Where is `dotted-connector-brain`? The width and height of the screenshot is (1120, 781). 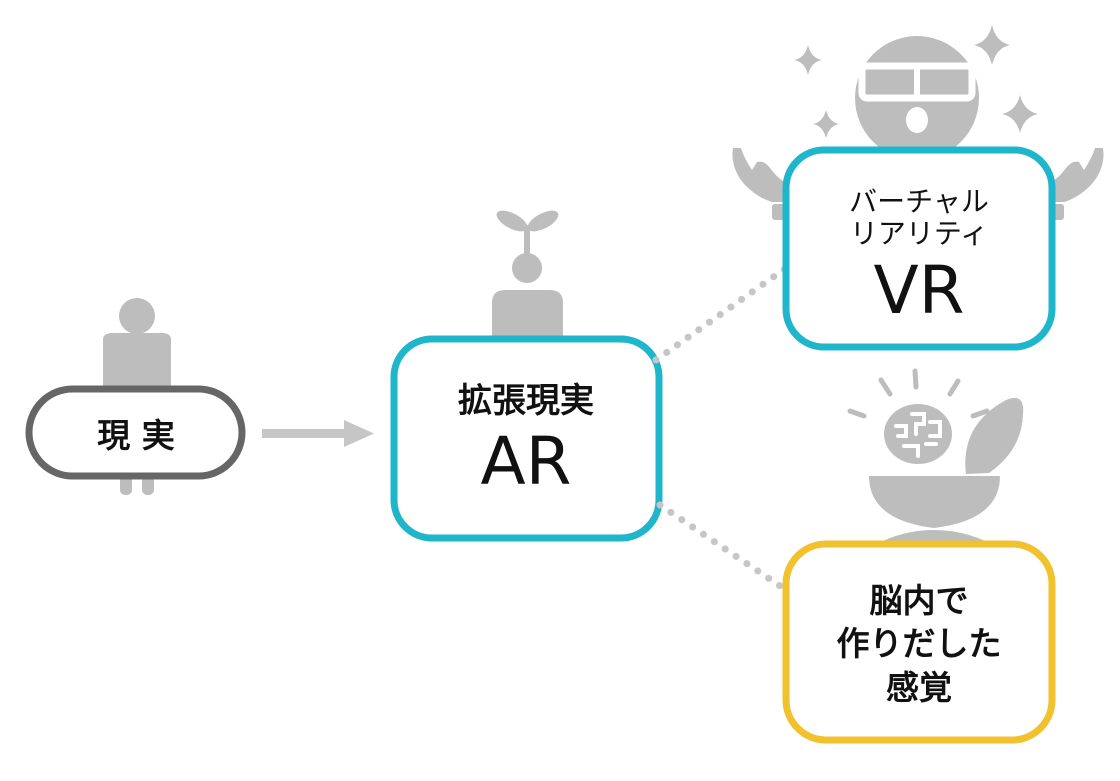
dotted-connector-brain is located at coordinates (723, 547).